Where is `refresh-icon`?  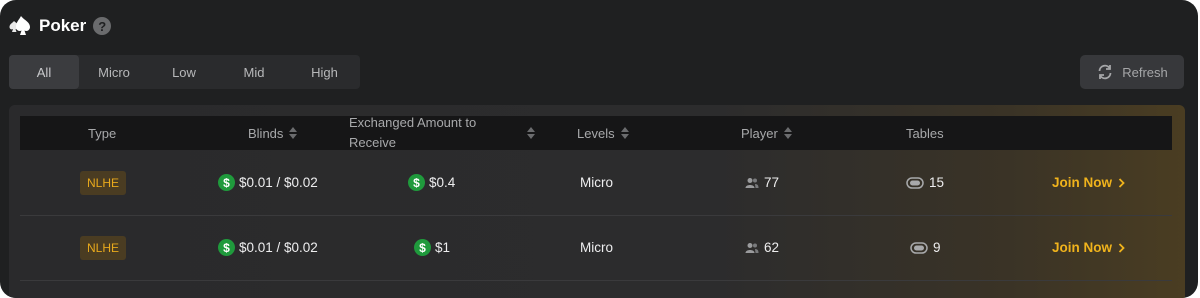 refresh-icon is located at coordinates (1105, 72).